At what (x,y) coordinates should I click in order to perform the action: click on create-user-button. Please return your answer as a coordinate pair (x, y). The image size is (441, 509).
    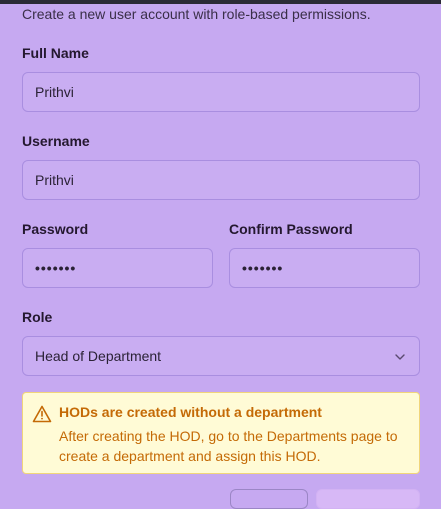
    Looking at the image, I should click on (368, 499).